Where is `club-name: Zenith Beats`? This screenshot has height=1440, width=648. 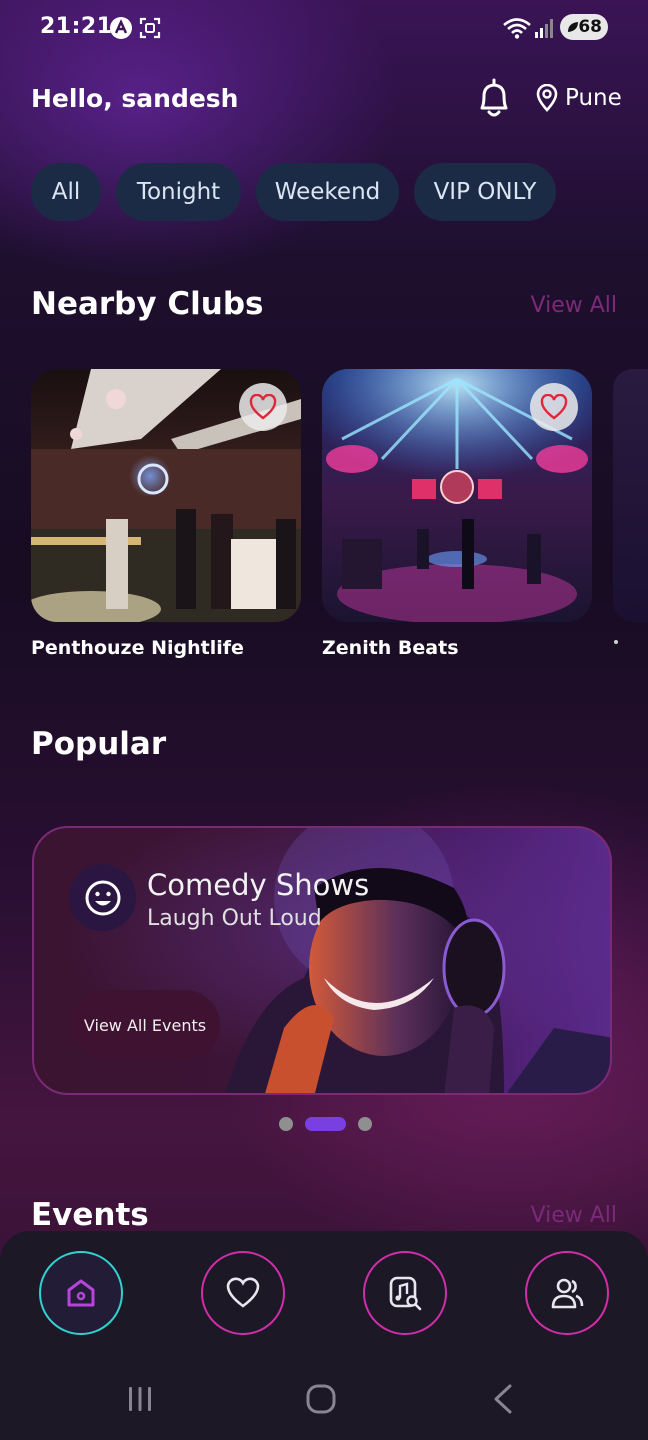 club-name: Zenith Beats is located at coordinates (390, 648).